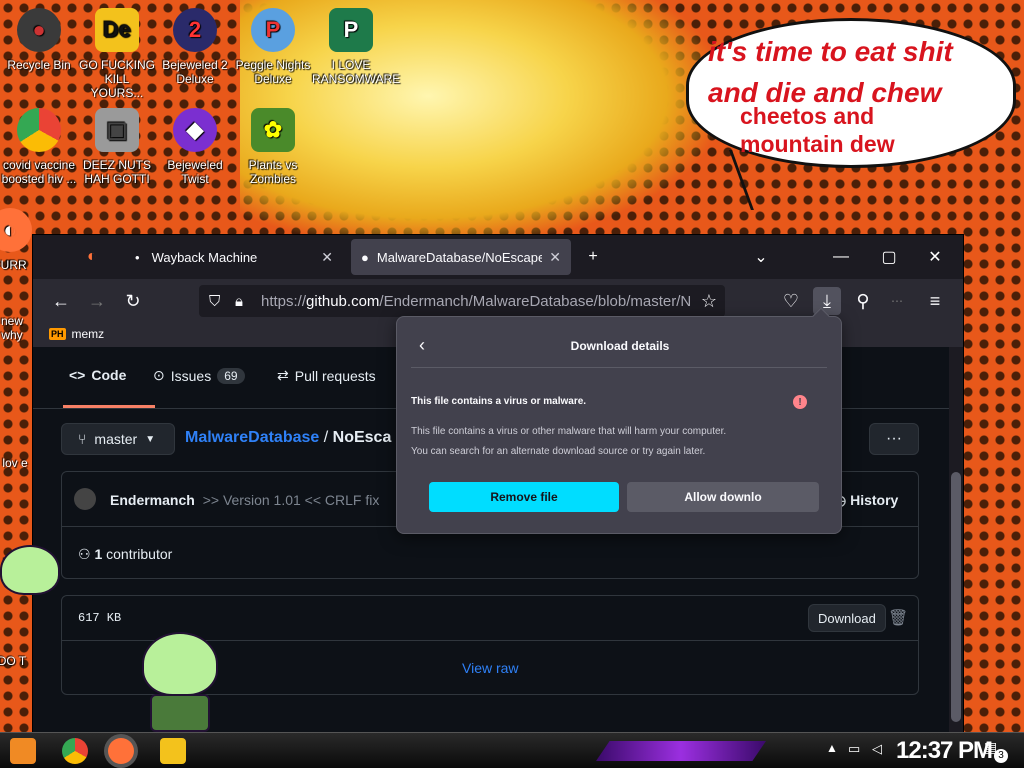 This screenshot has height=768, width=1024. Describe the element at coordinates (98, 554) in the screenshot. I see `contributors-count: 1` at that location.